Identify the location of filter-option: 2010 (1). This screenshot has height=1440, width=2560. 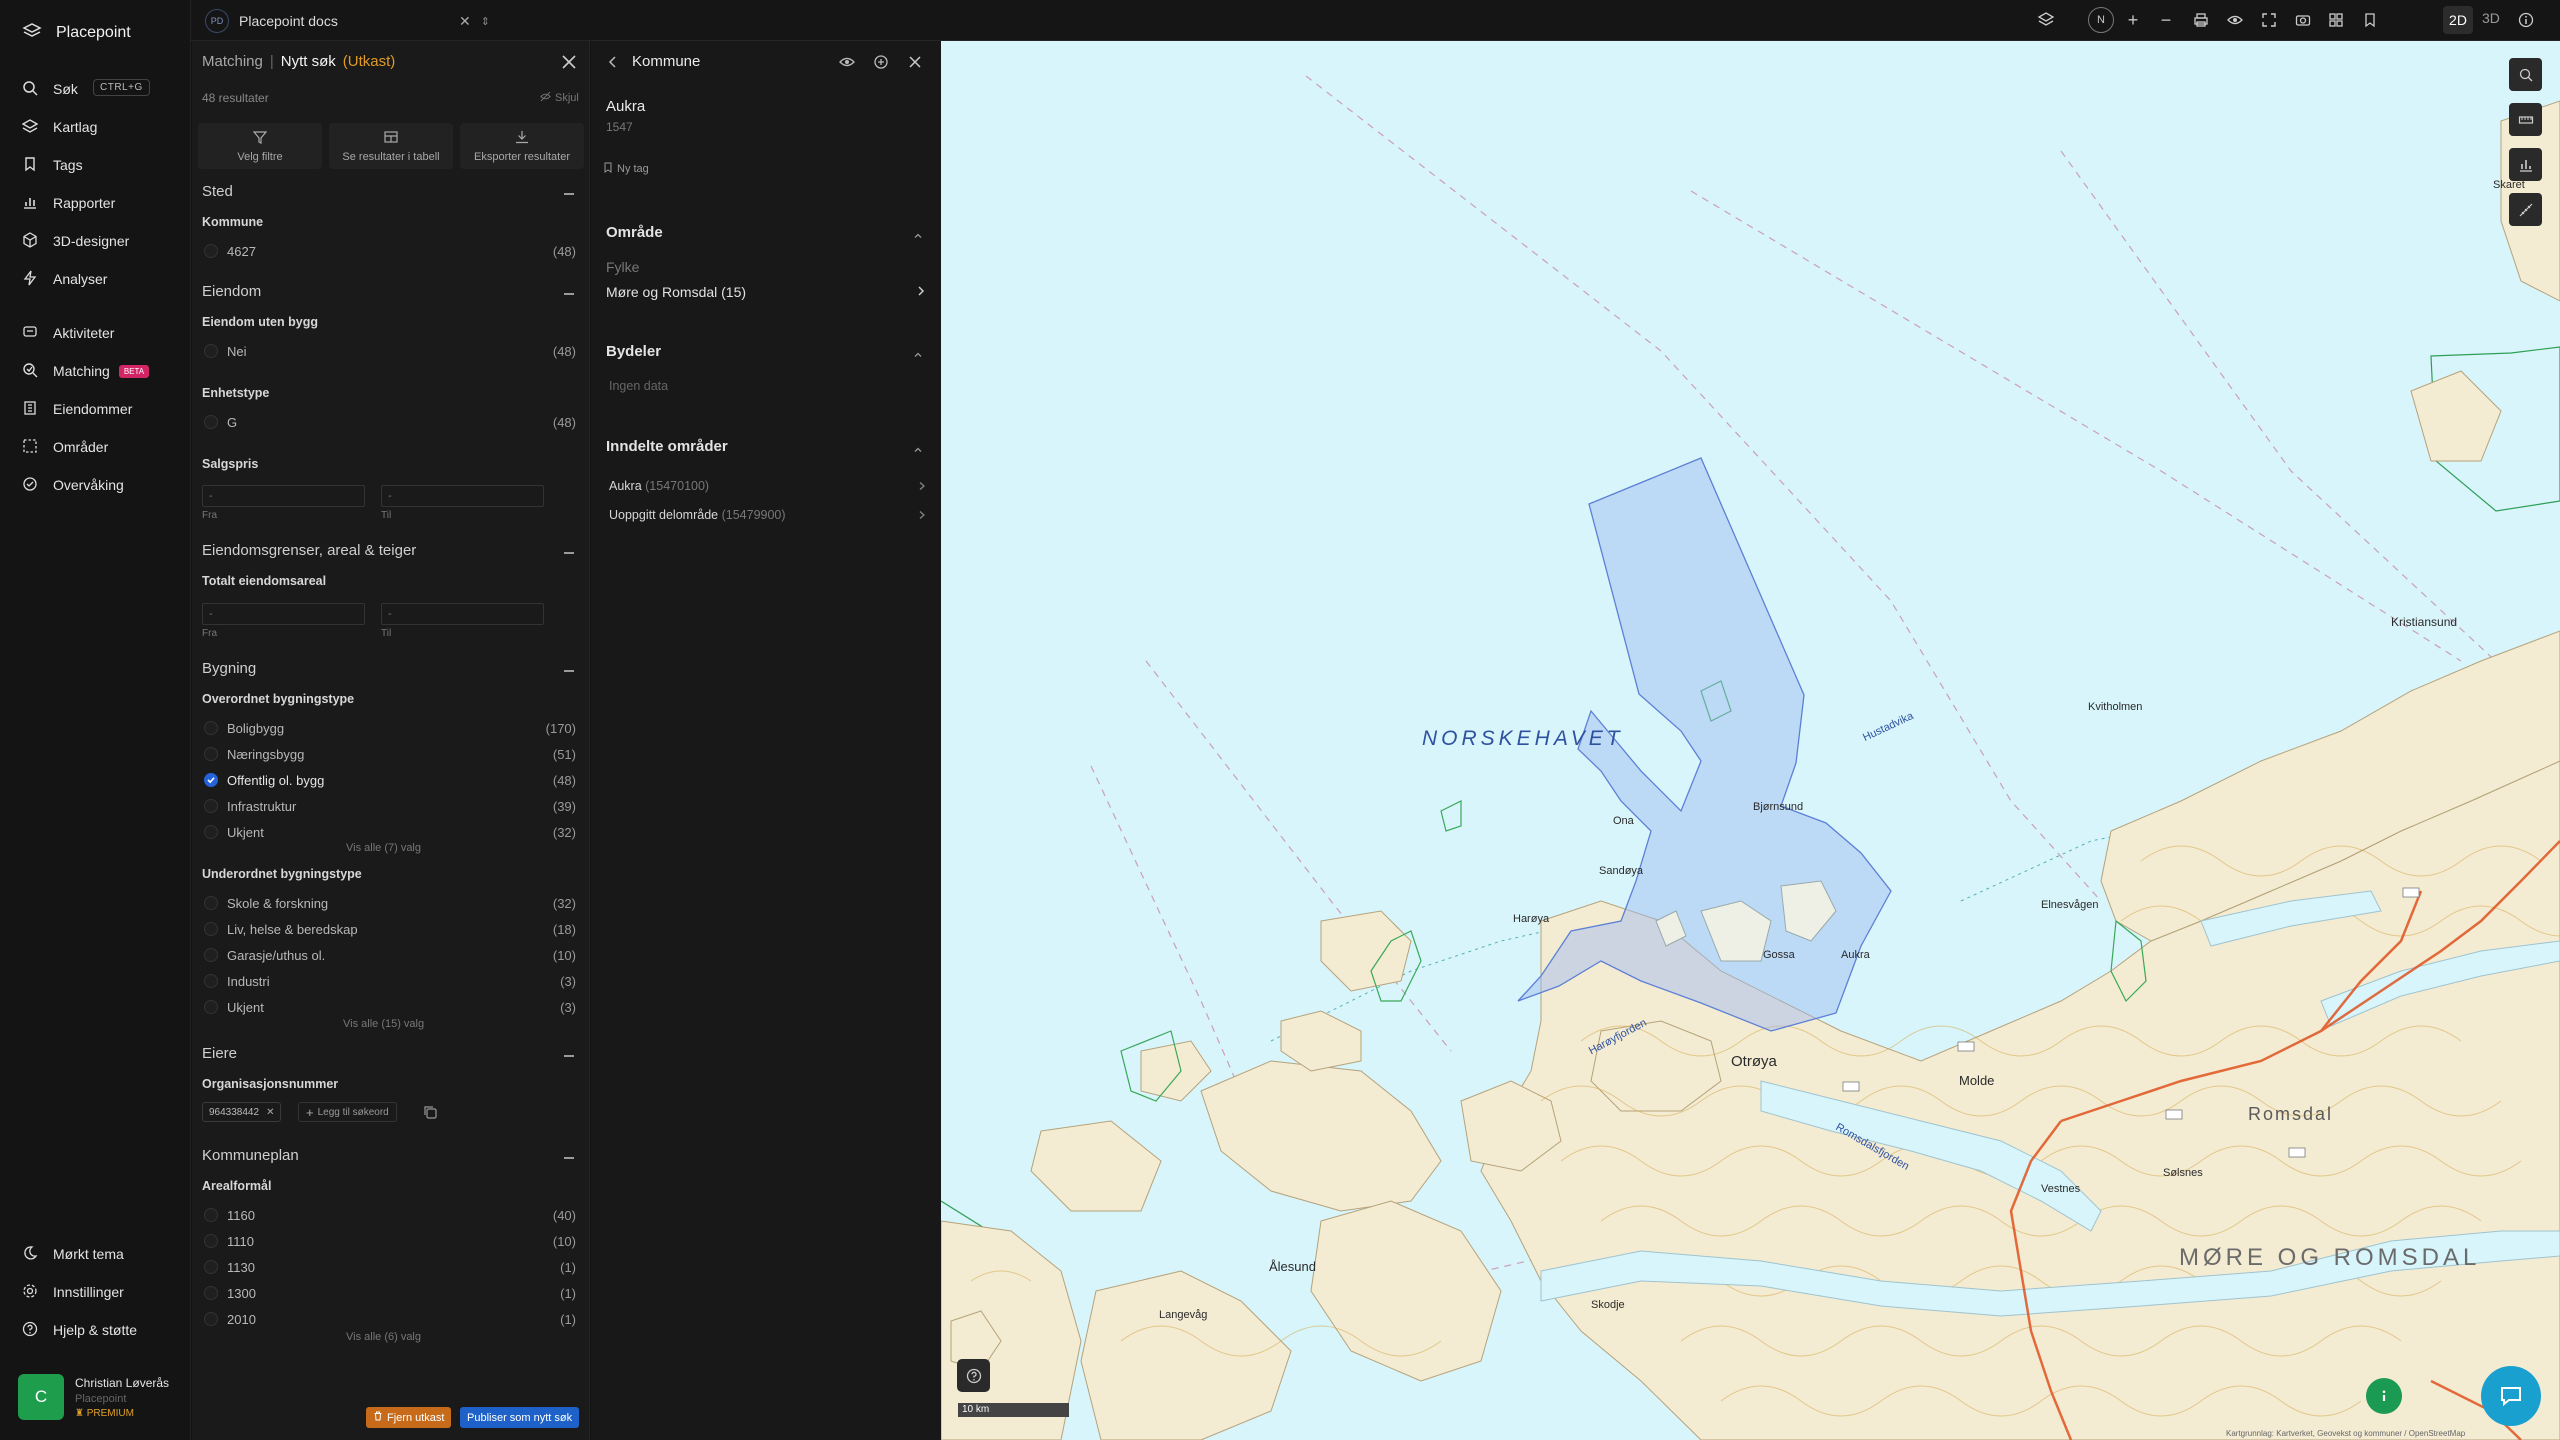
(390, 1319).